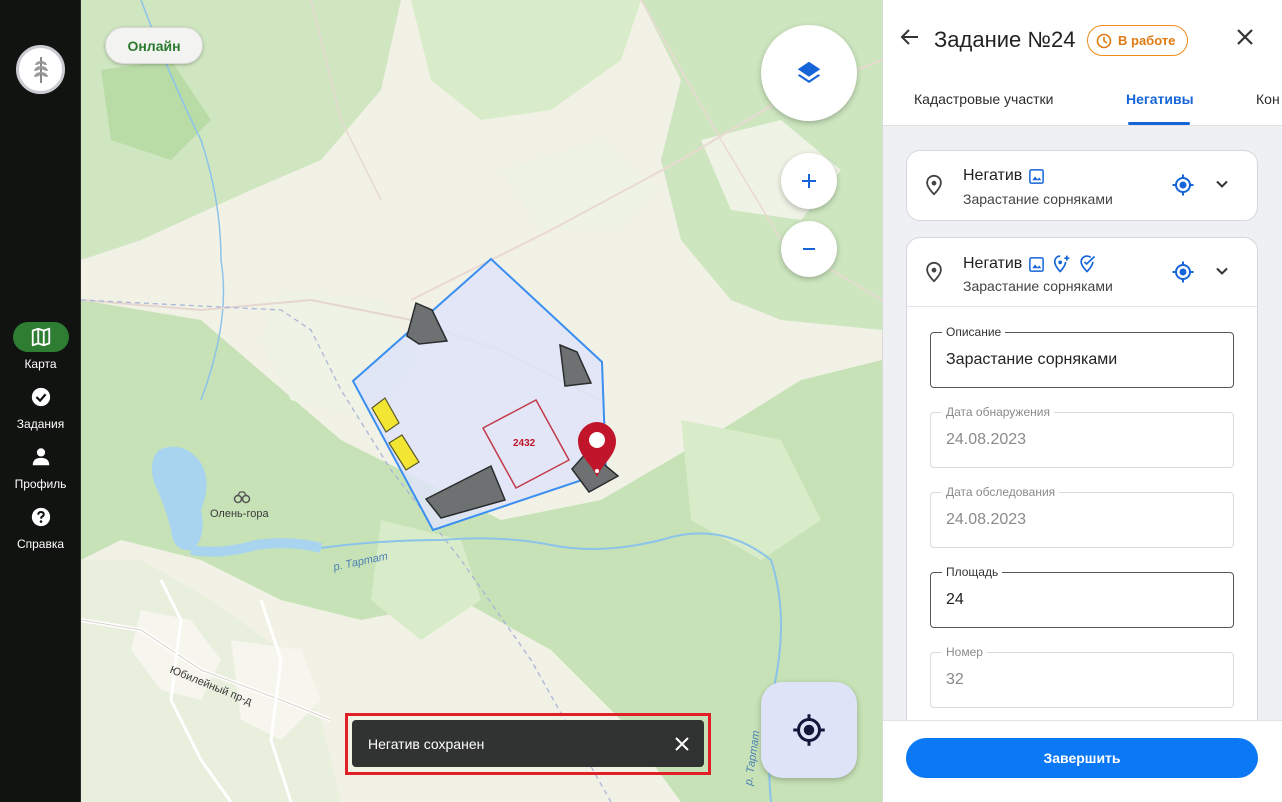  What do you see at coordinates (986, 519) in the screenshot?
I see `survey-date-value: 24.08.2023` at bounding box center [986, 519].